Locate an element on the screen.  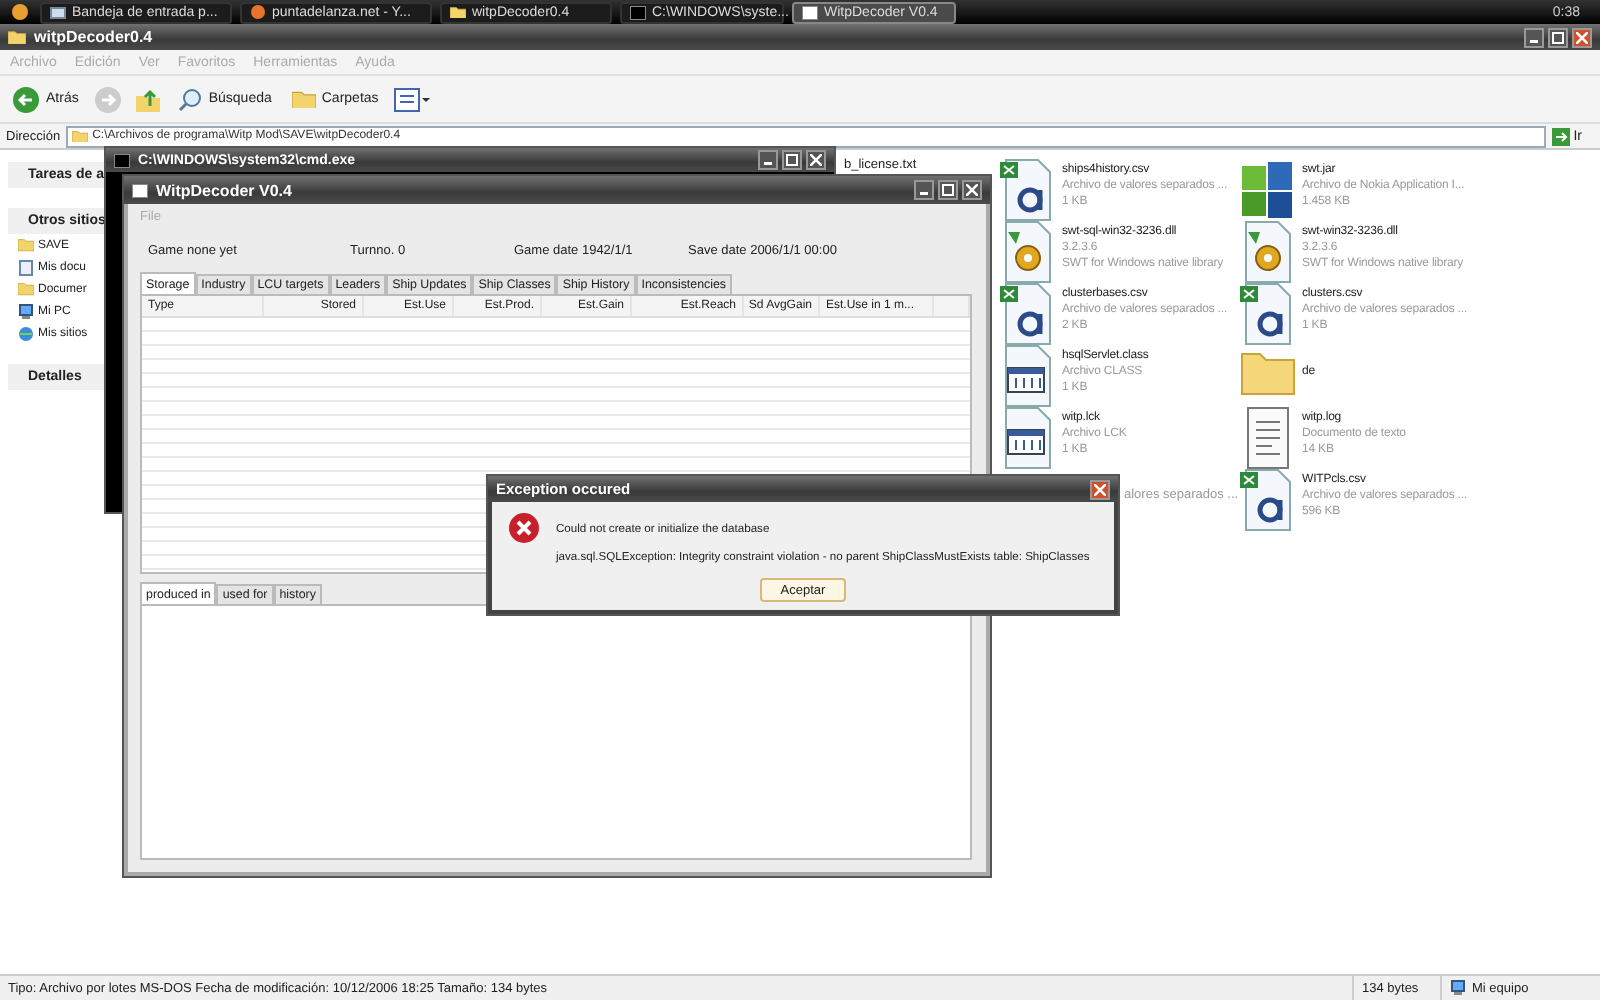
window-title: WitpDecoder V0.4 is located at coordinates (224, 190).